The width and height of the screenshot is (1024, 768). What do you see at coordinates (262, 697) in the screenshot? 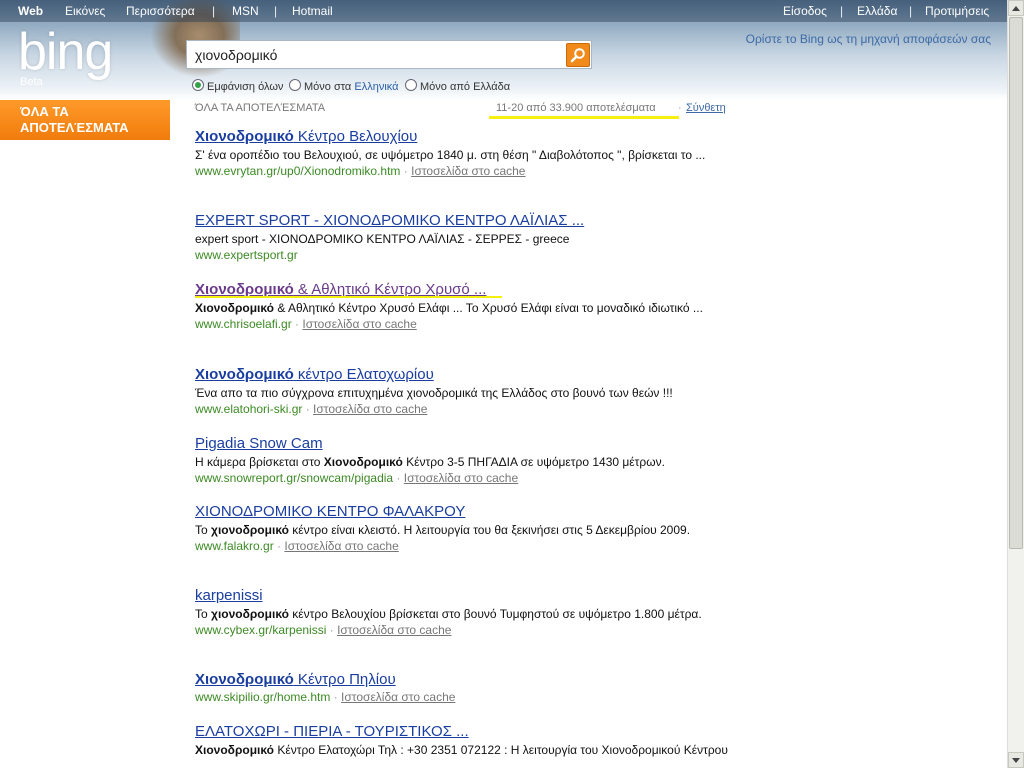
I see `result-url: www.skipilio.gr/home.htm` at bounding box center [262, 697].